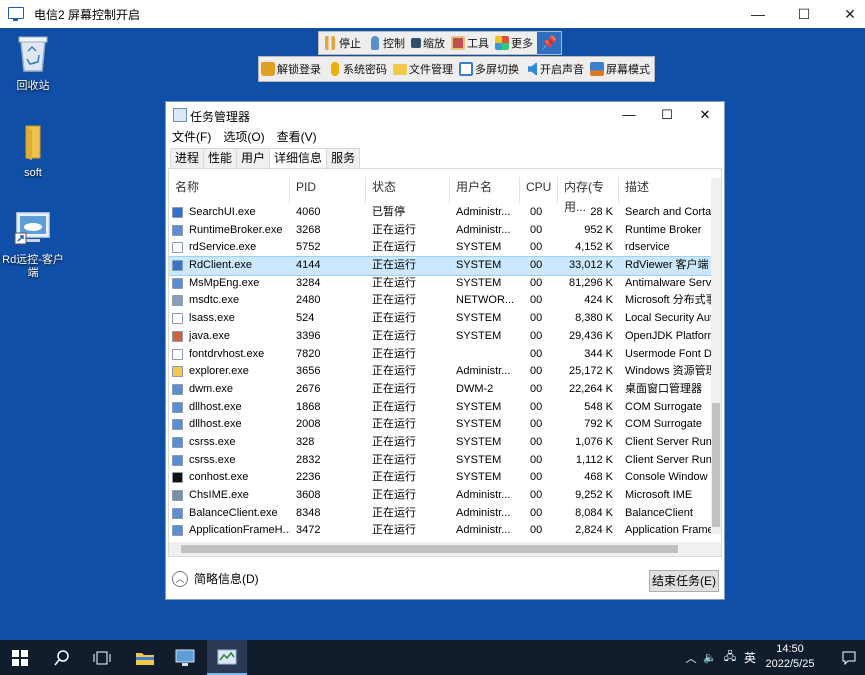  I want to click on start-button, so click(20, 657).